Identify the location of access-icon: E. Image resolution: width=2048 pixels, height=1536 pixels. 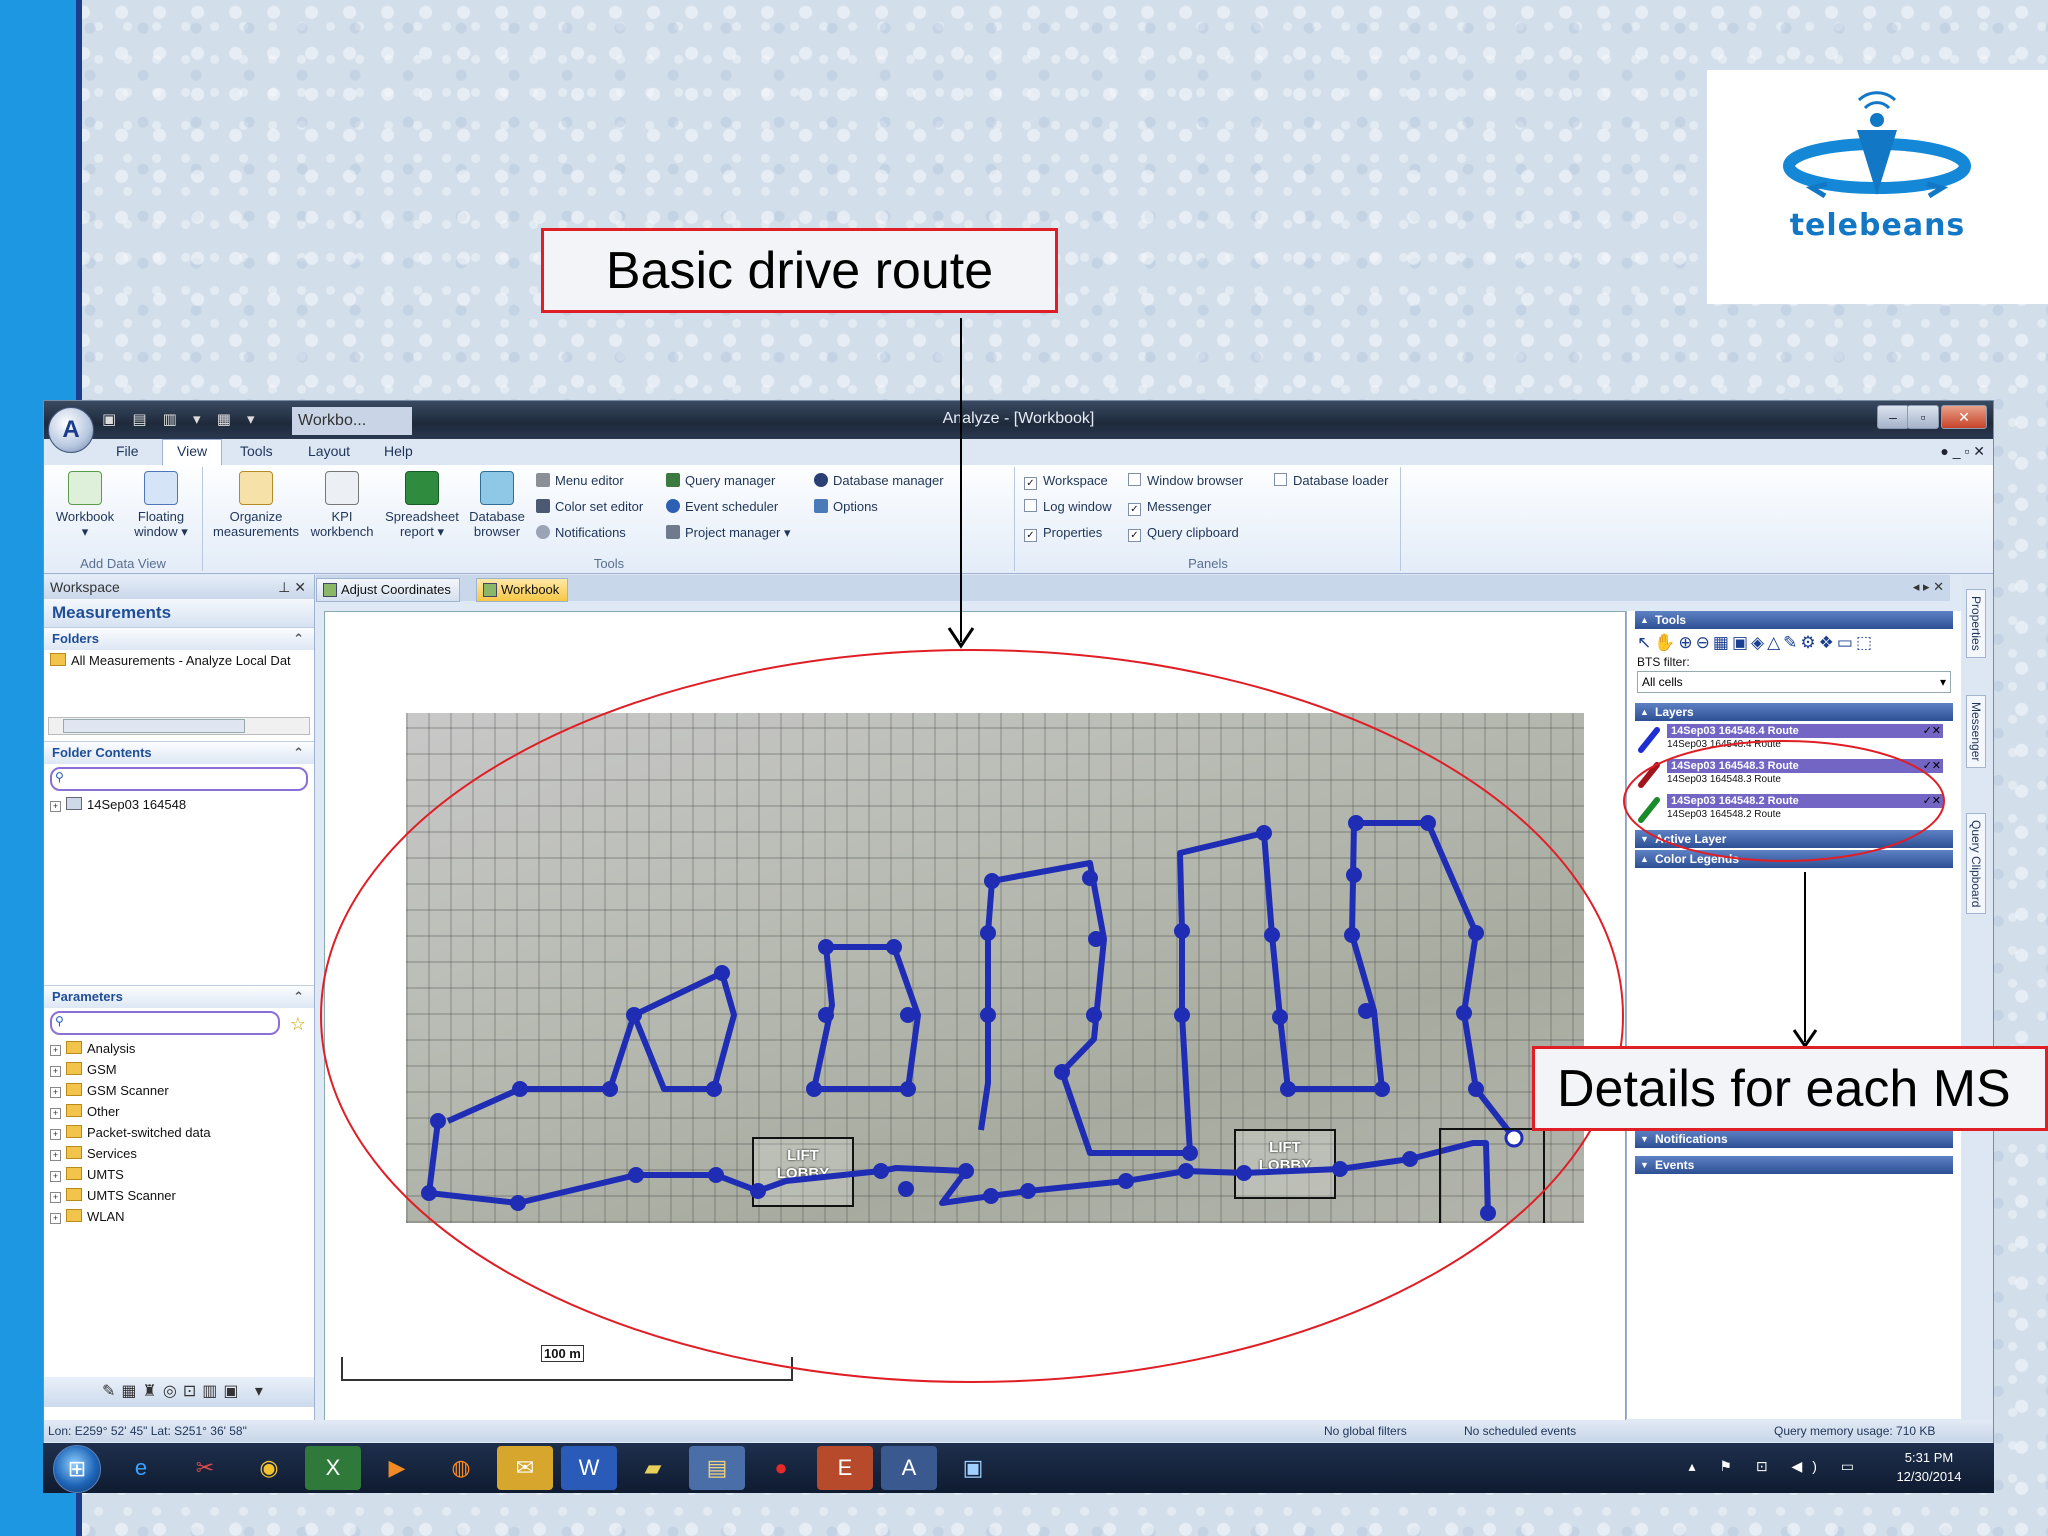
(845, 1468).